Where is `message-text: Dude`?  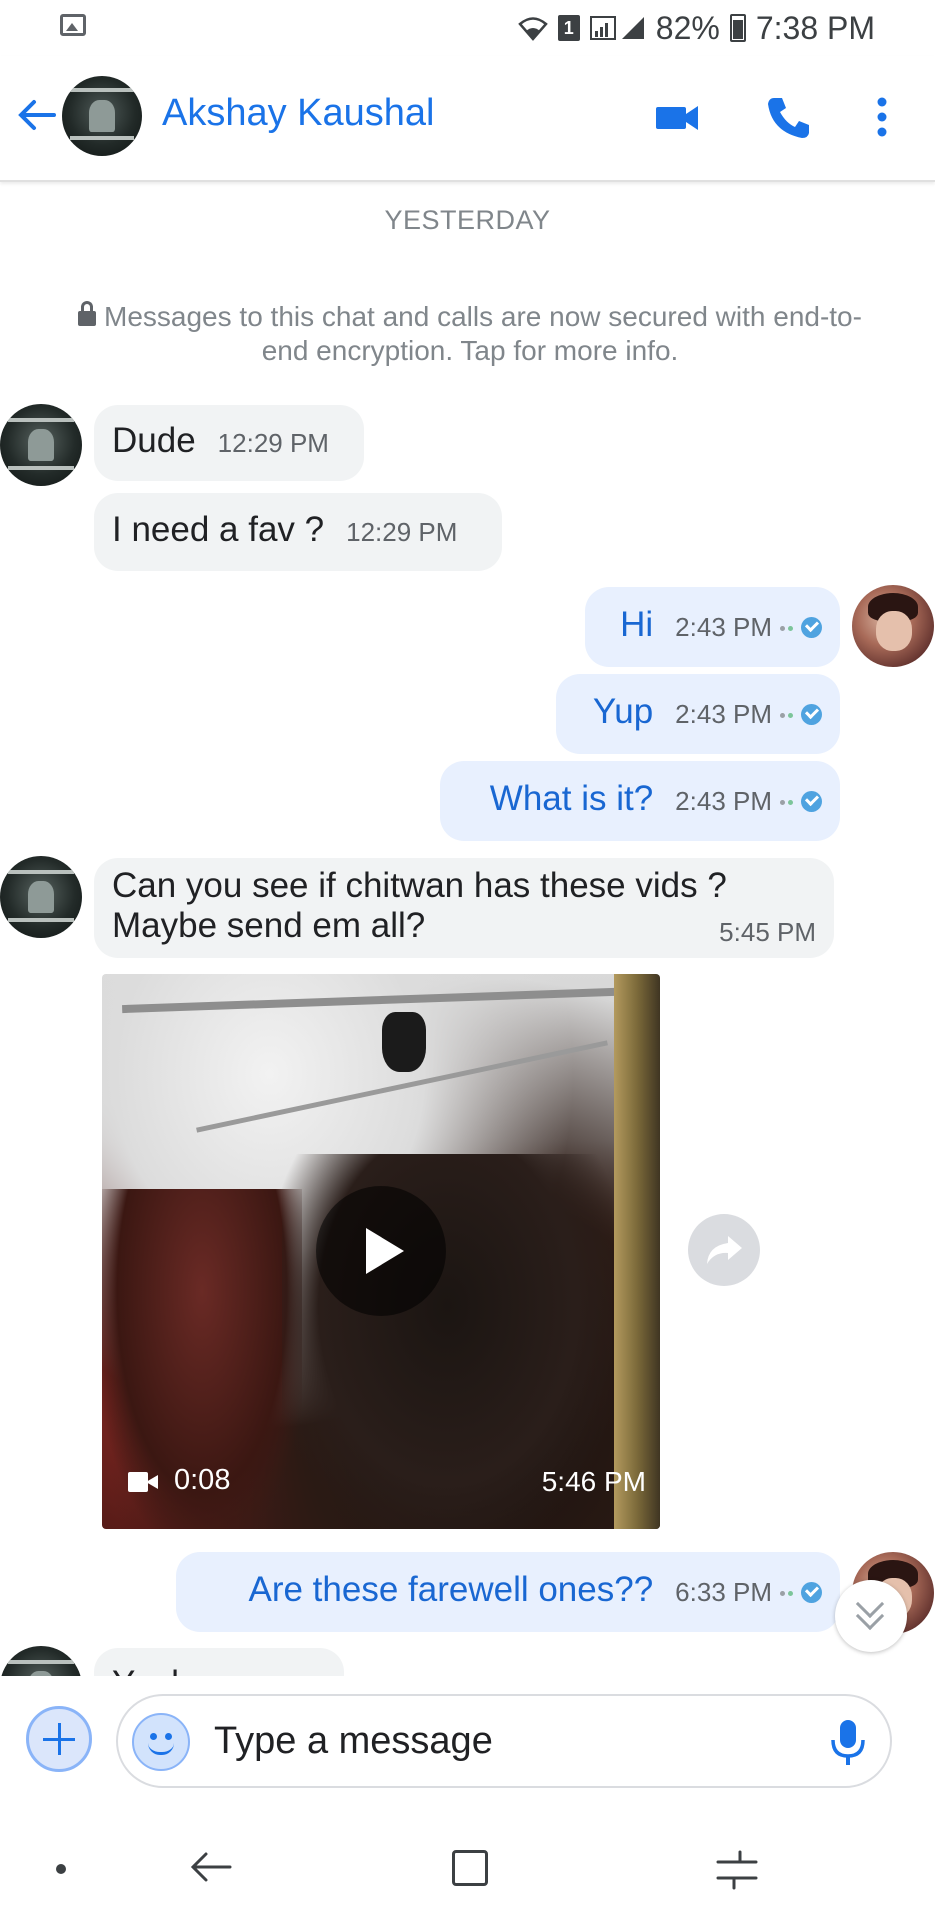 message-text: Dude is located at coordinates (154, 440).